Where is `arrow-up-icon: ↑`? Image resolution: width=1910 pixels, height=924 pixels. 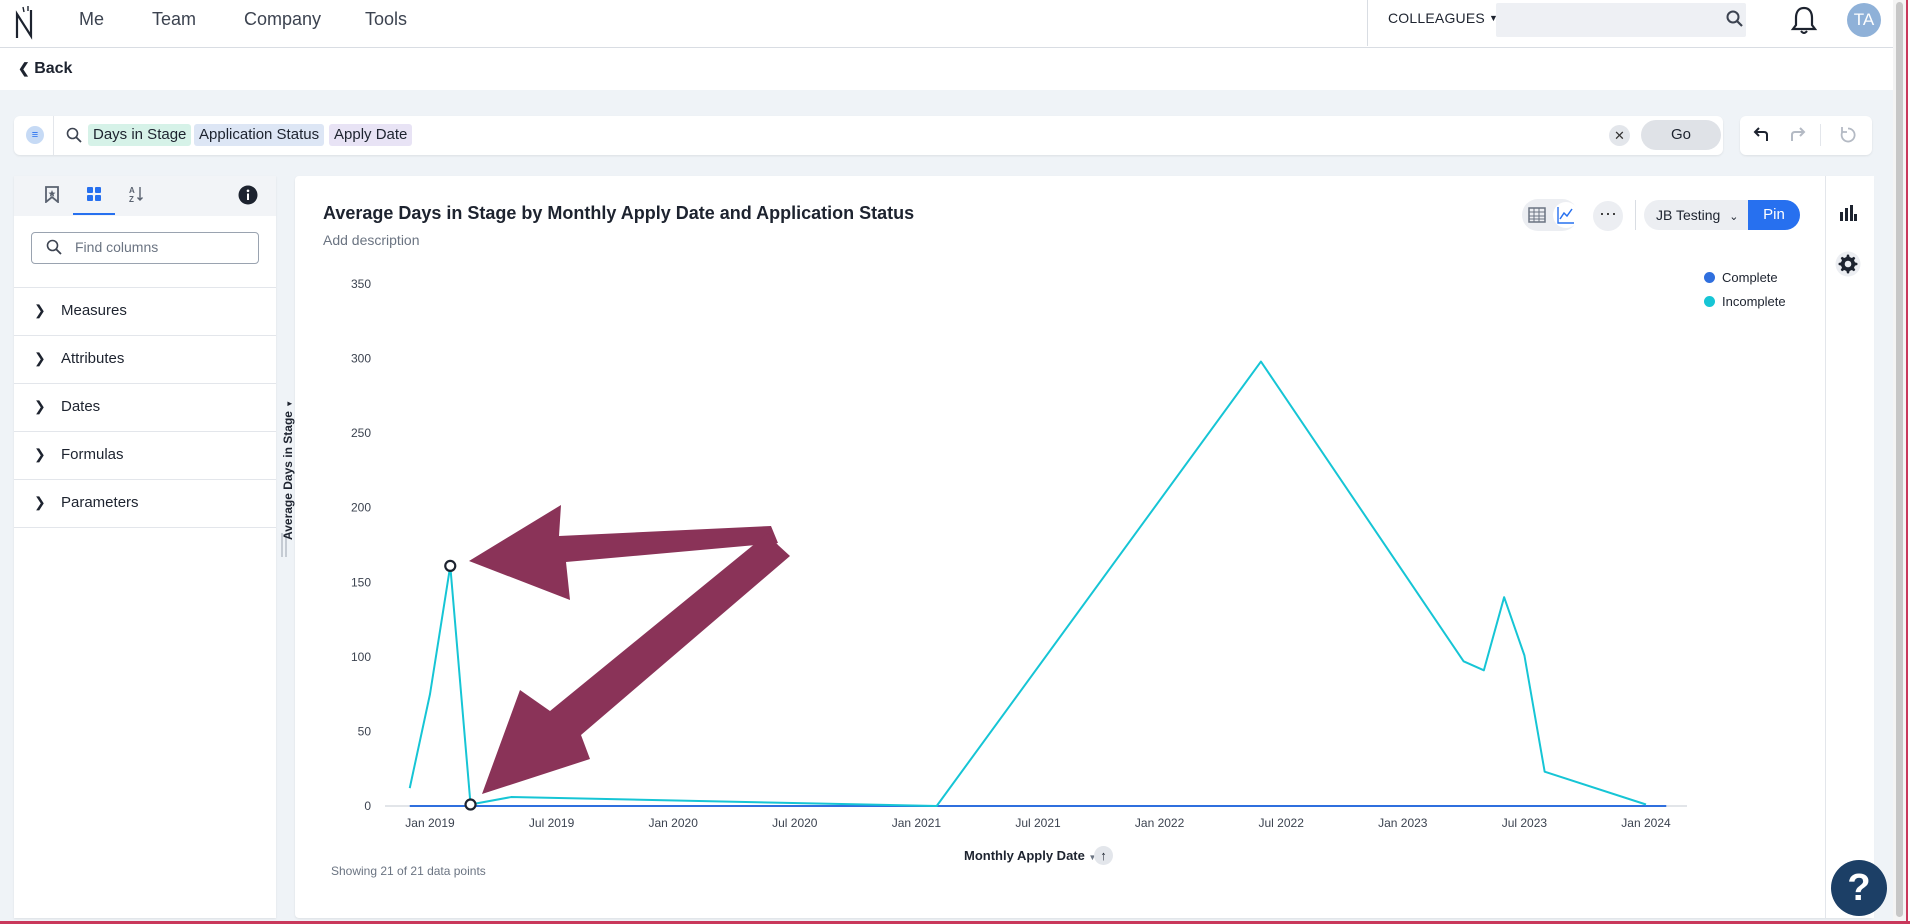
arrow-up-icon: ↑ is located at coordinates (1103, 855).